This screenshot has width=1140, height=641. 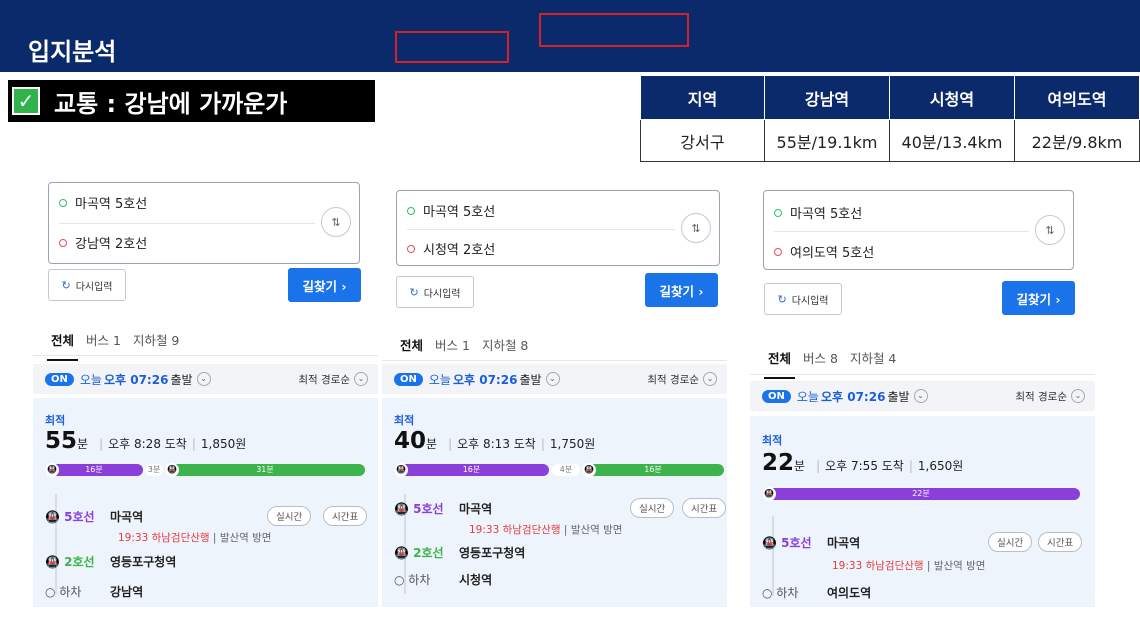 I want to click on segment-line2: 31분, so click(x=265, y=470).